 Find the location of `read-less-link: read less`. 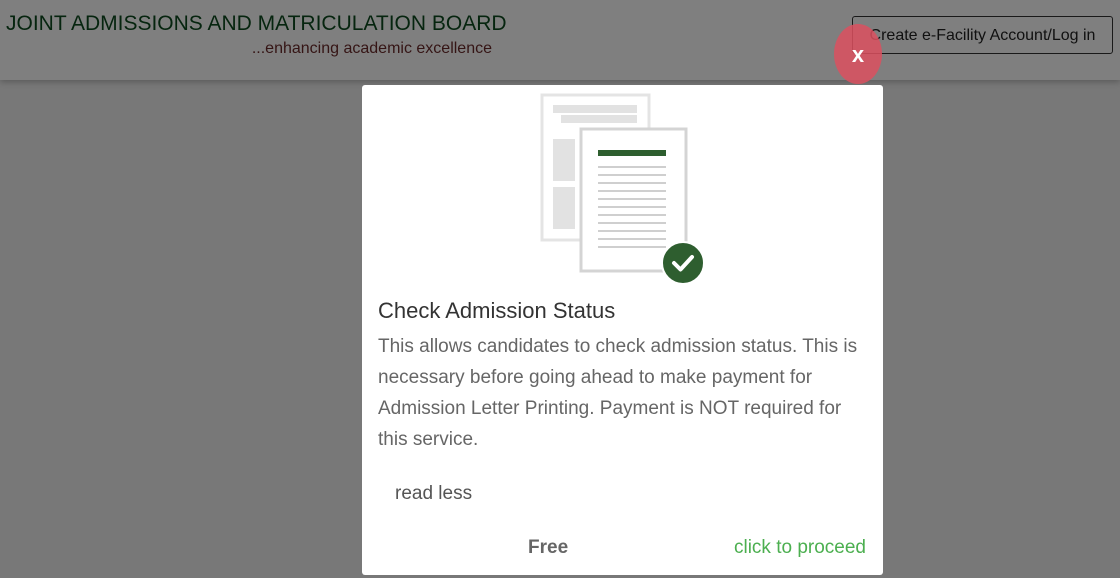

read-less-link: read less is located at coordinates (433, 494).